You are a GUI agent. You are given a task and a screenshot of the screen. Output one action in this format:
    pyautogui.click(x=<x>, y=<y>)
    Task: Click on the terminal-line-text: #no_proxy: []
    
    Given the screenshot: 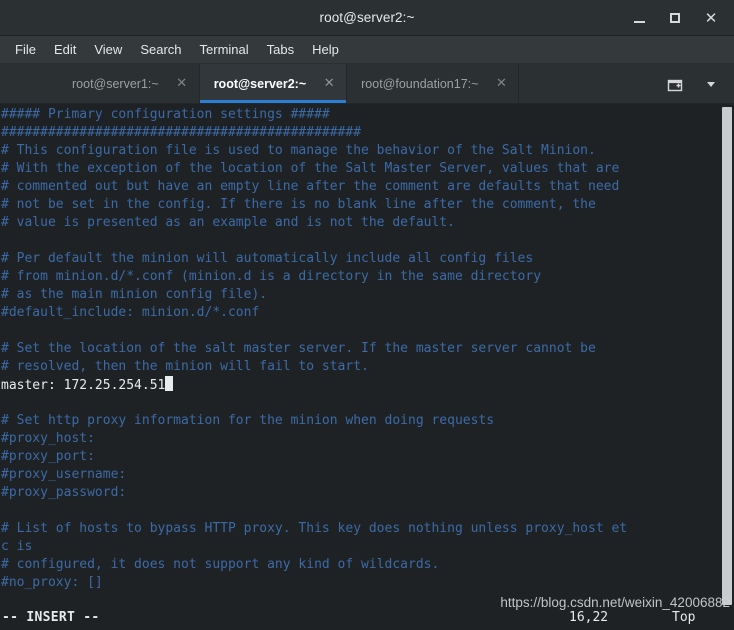 What is the action you would take?
    pyautogui.click(x=52, y=582)
    